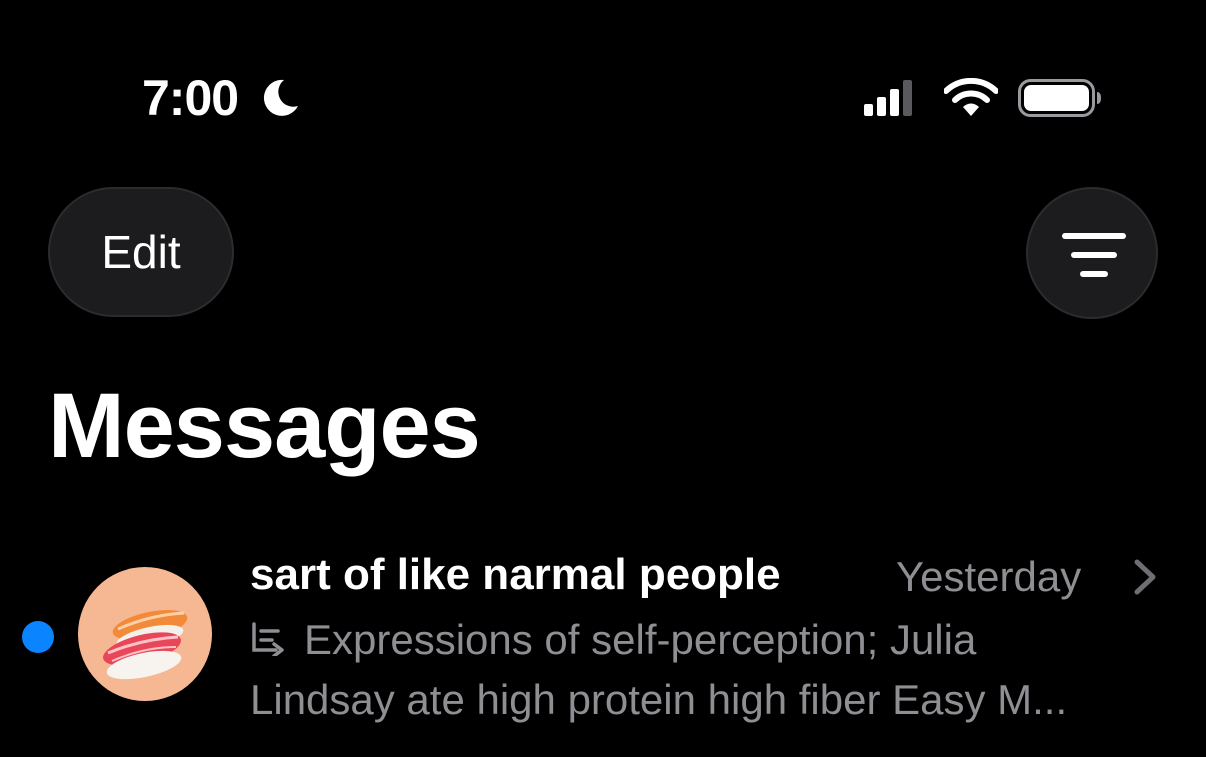  I want to click on filter-button, so click(1092, 253).